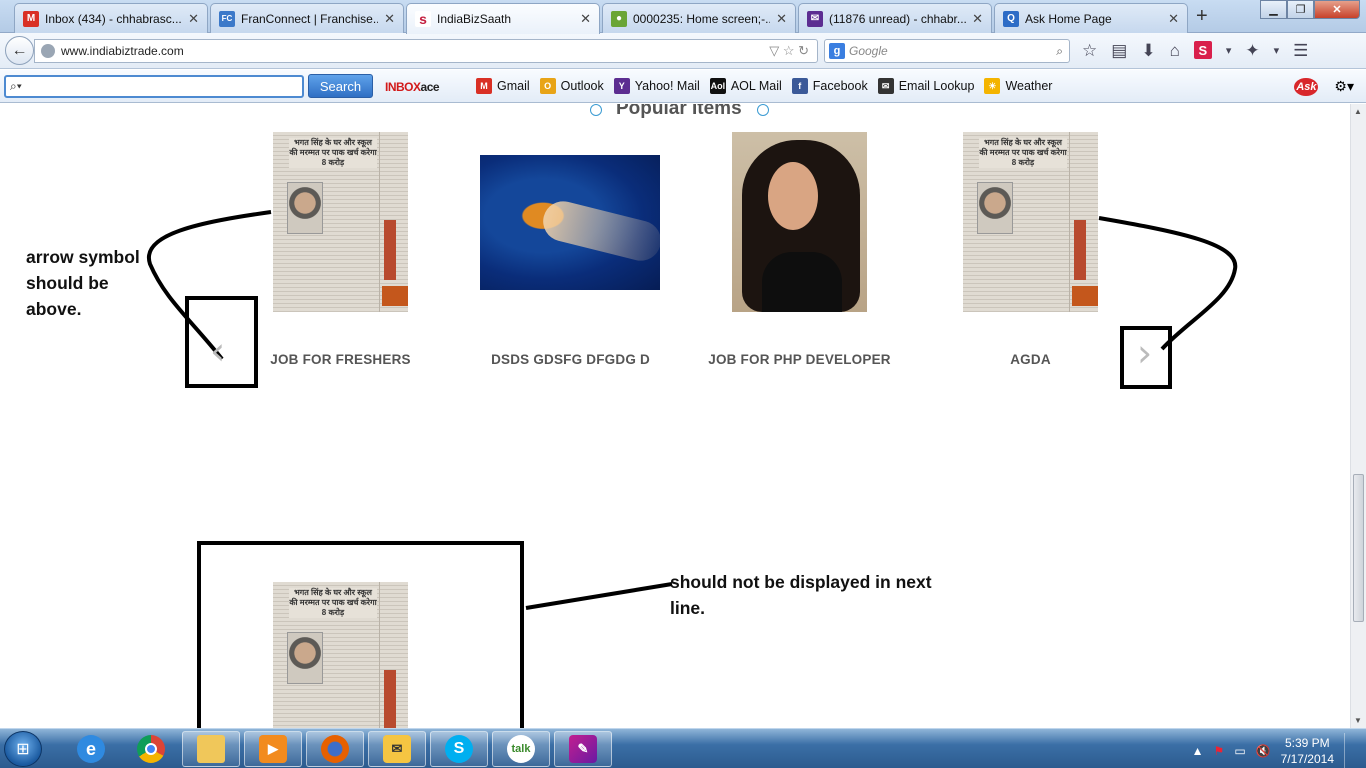 Image resolution: width=1366 pixels, height=768 pixels. I want to click on nav-toolbar-icons: ☆ ▤ ⬇ ⌂ S ▾ ✦ ▾ ☰, so click(1195, 51).